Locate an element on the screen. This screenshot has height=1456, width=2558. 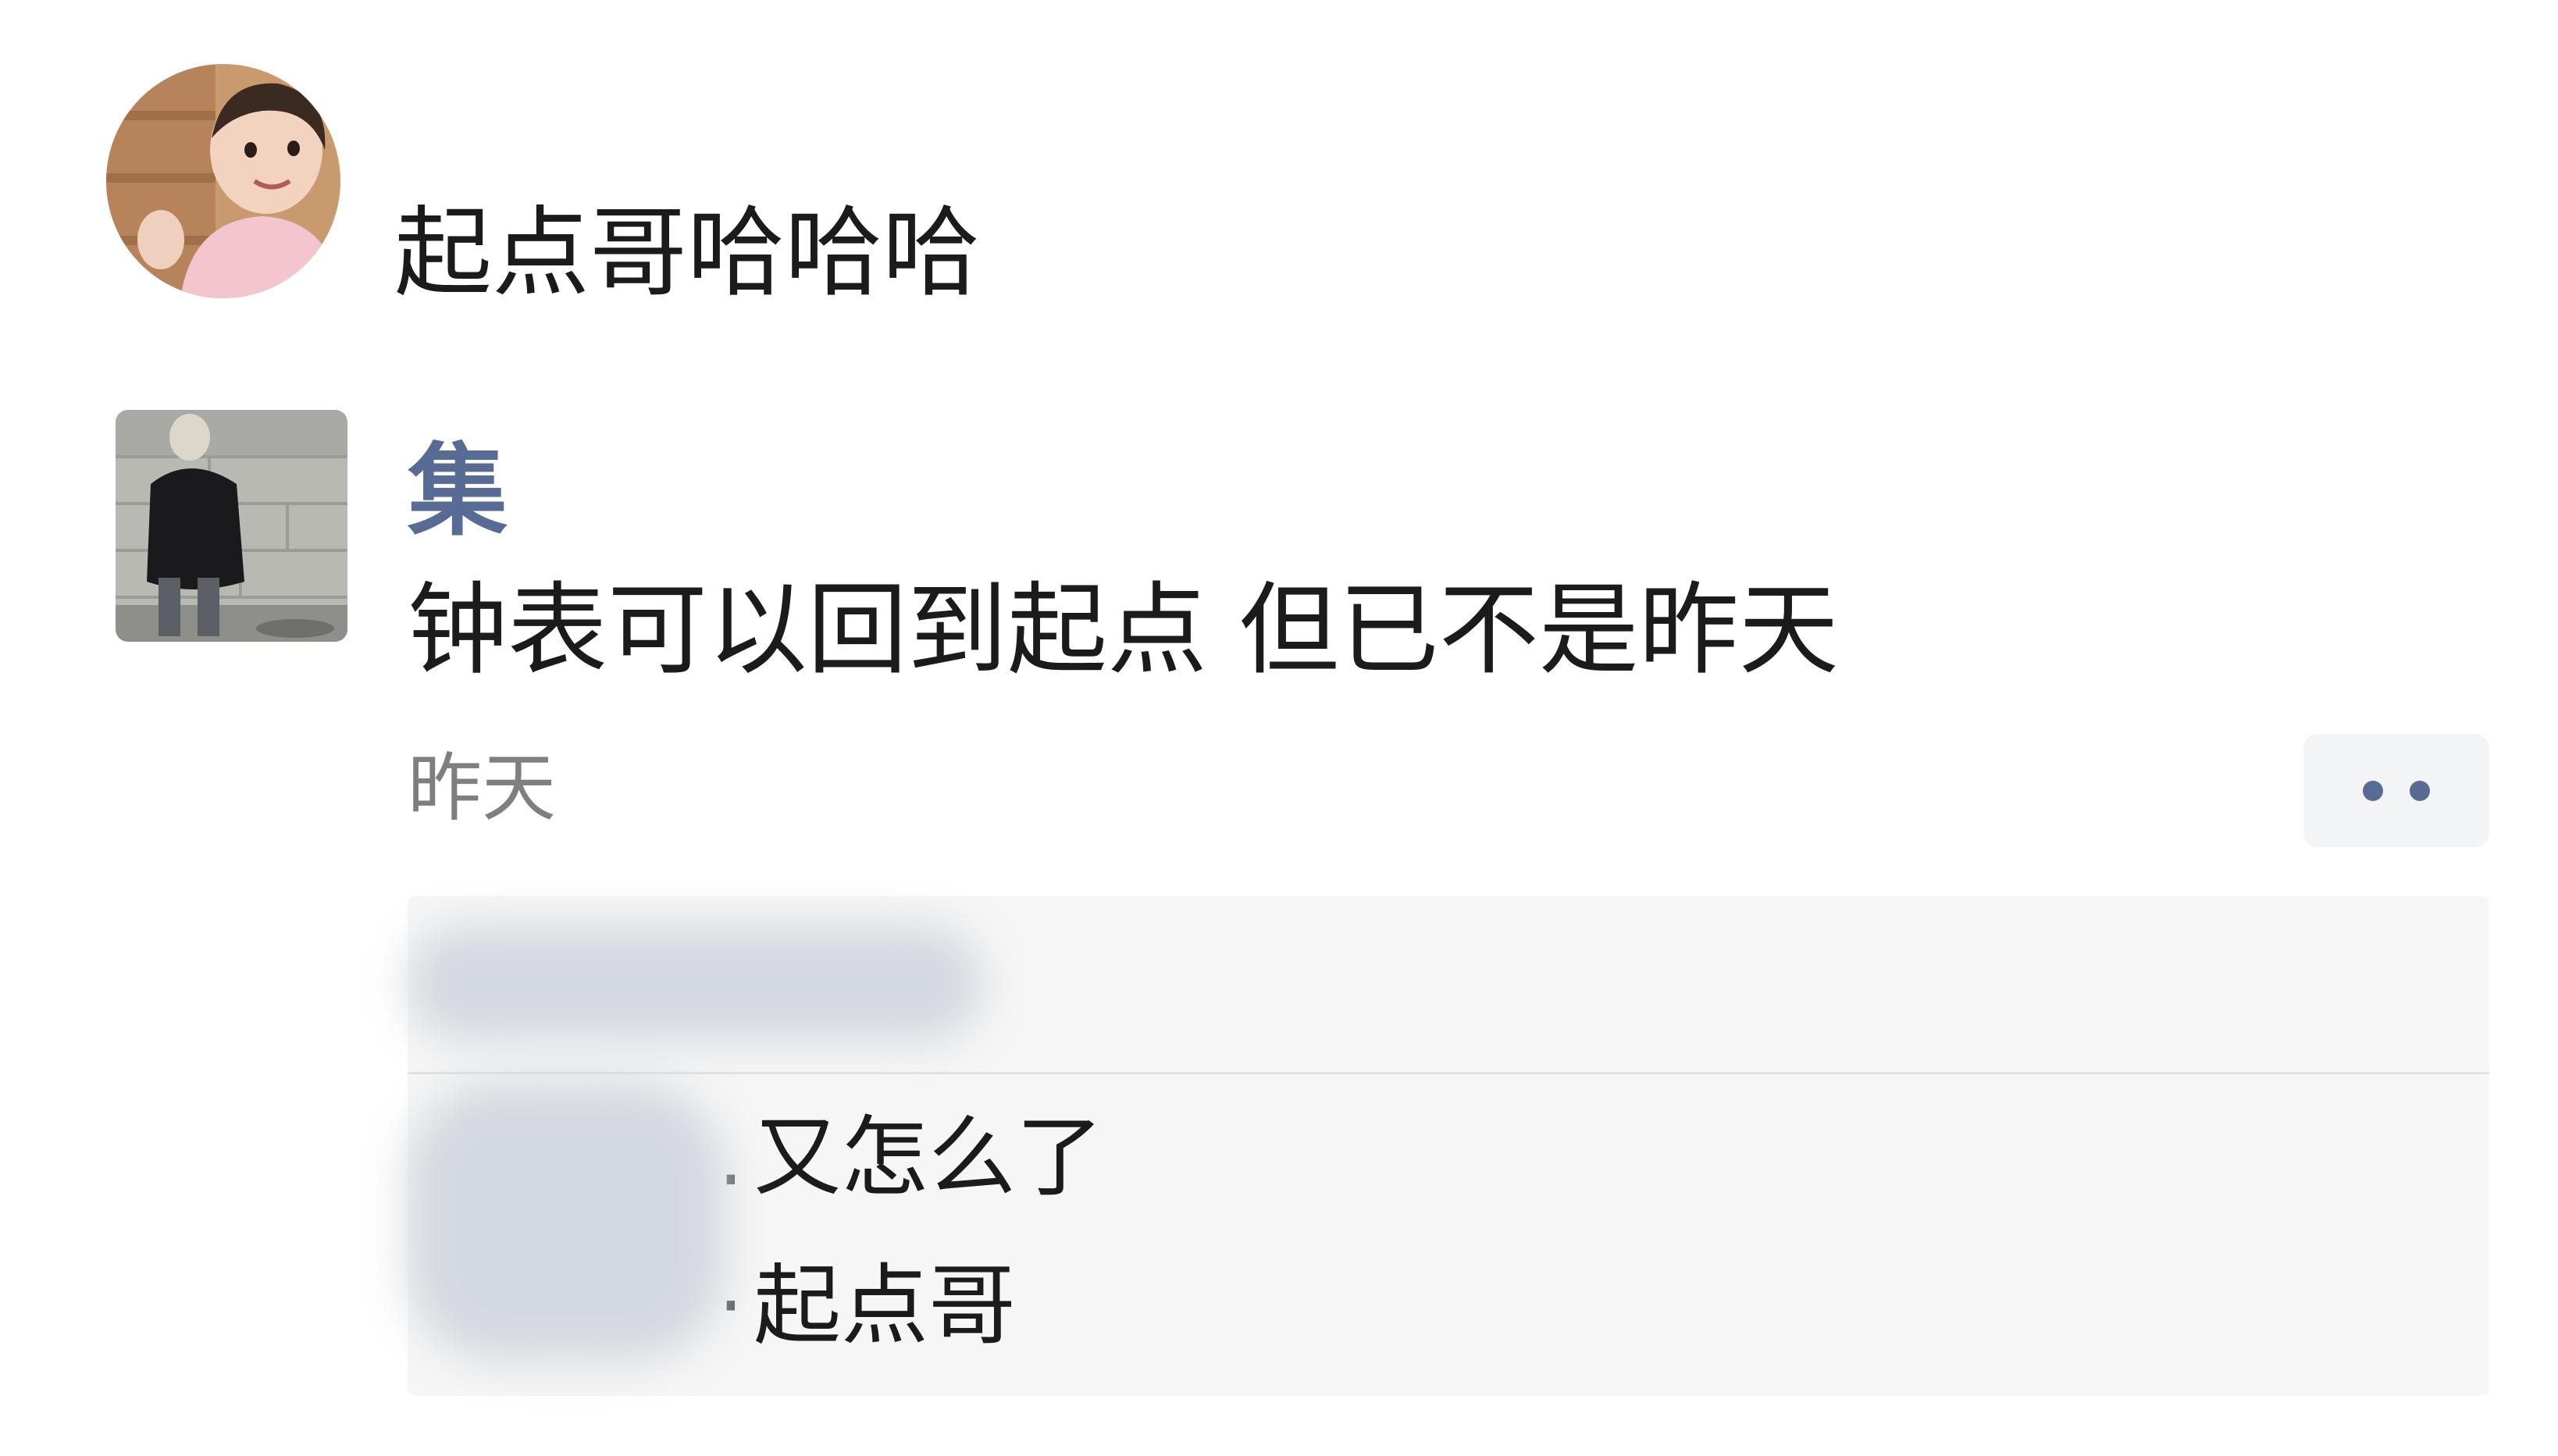
post-timestamp: 昨天 is located at coordinates (482, 788).